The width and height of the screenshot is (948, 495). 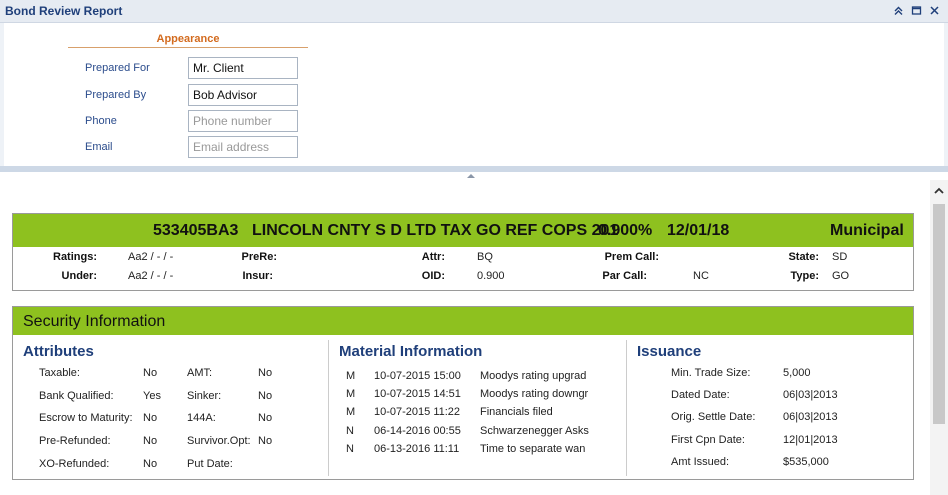 I want to click on material-text: Moodys rating upgrad, so click(x=533, y=376).